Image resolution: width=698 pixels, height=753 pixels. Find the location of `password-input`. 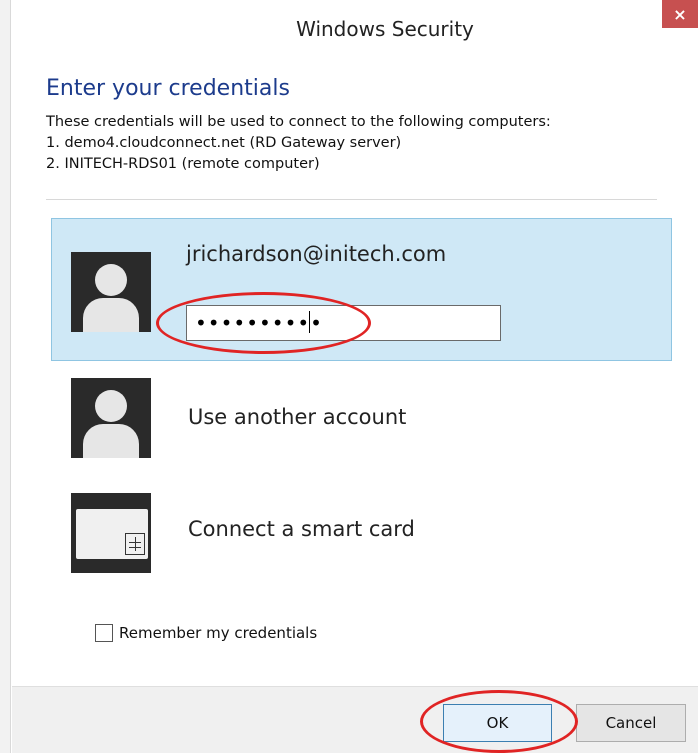

password-input is located at coordinates (343, 323).